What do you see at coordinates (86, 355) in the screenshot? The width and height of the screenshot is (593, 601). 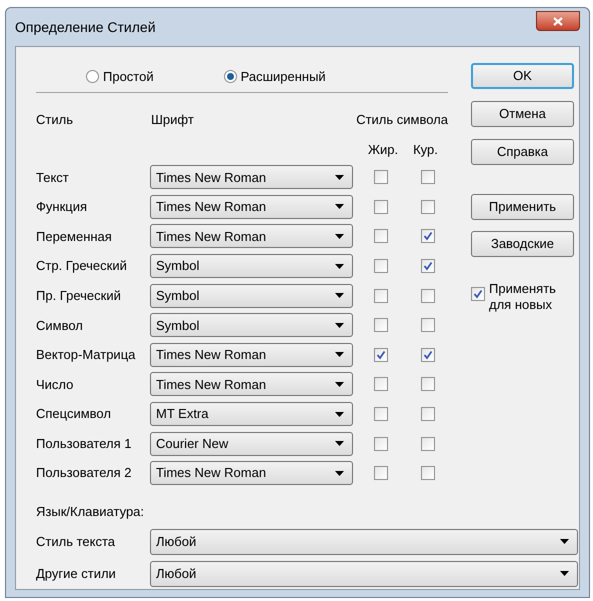 I see `style-label: Вектор-Матрица` at bounding box center [86, 355].